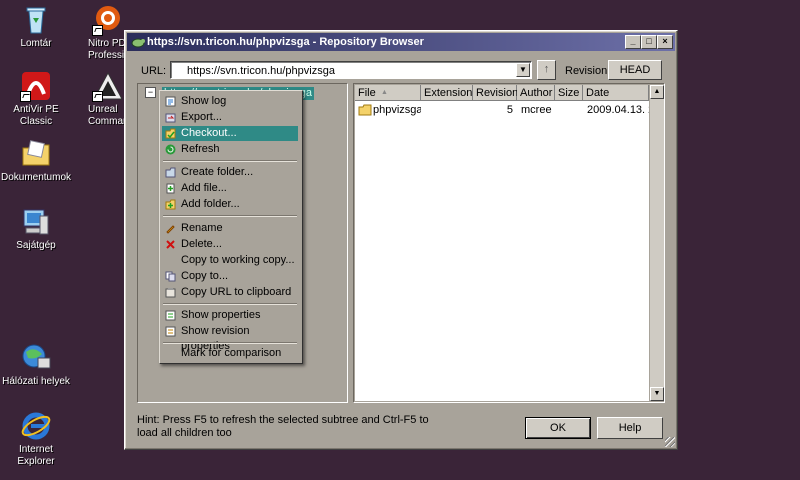  Describe the element at coordinates (657, 243) in the screenshot. I see `vertical-scrollbar: ▲ ▼` at that location.